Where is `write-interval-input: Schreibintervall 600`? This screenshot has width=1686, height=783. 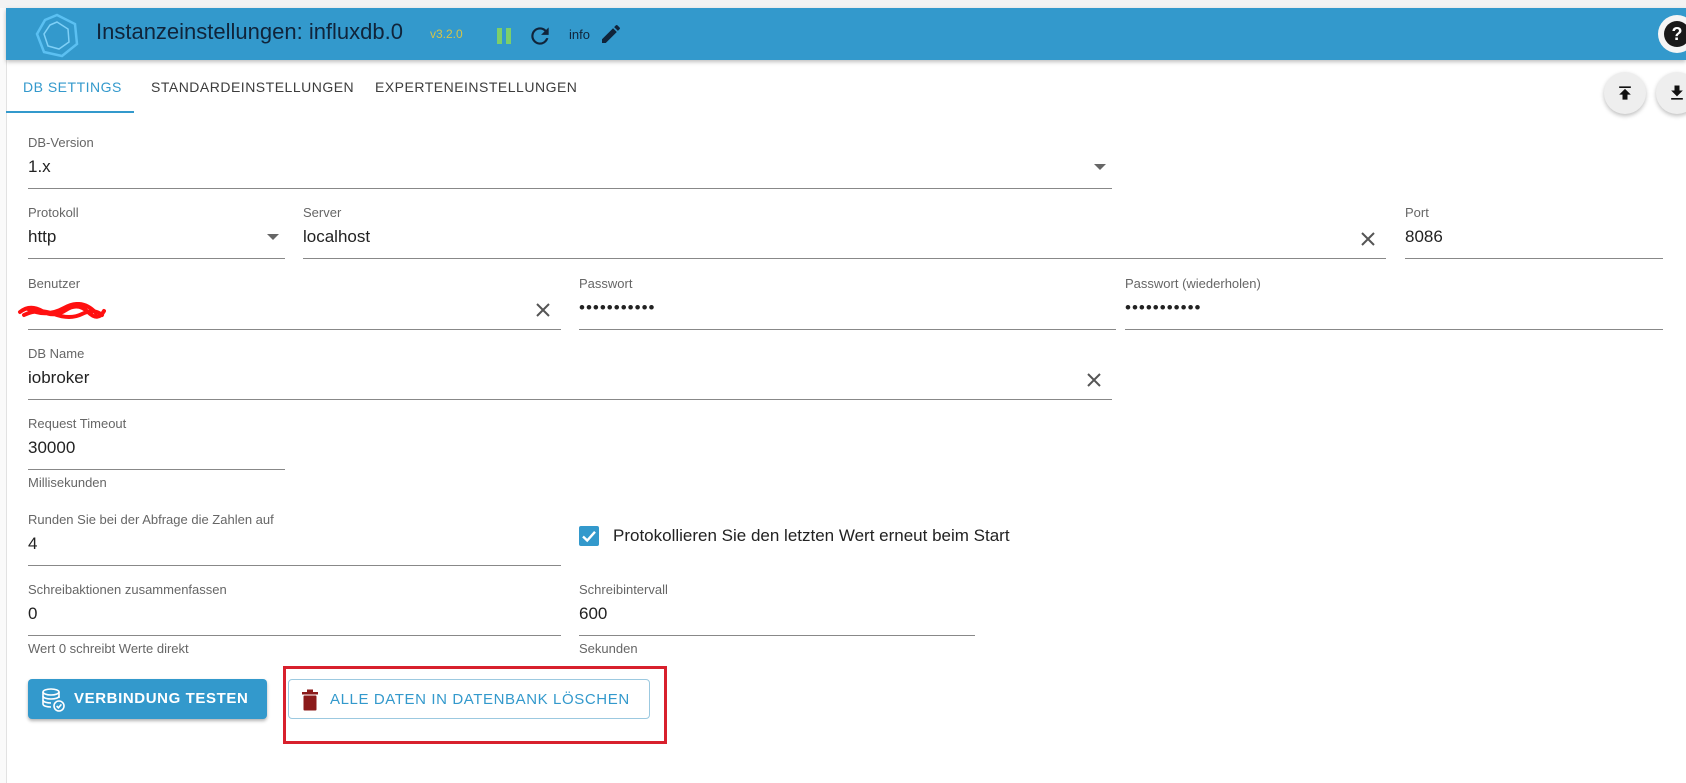 write-interval-input: Schreibintervall 600 is located at coordinates (777, 609).